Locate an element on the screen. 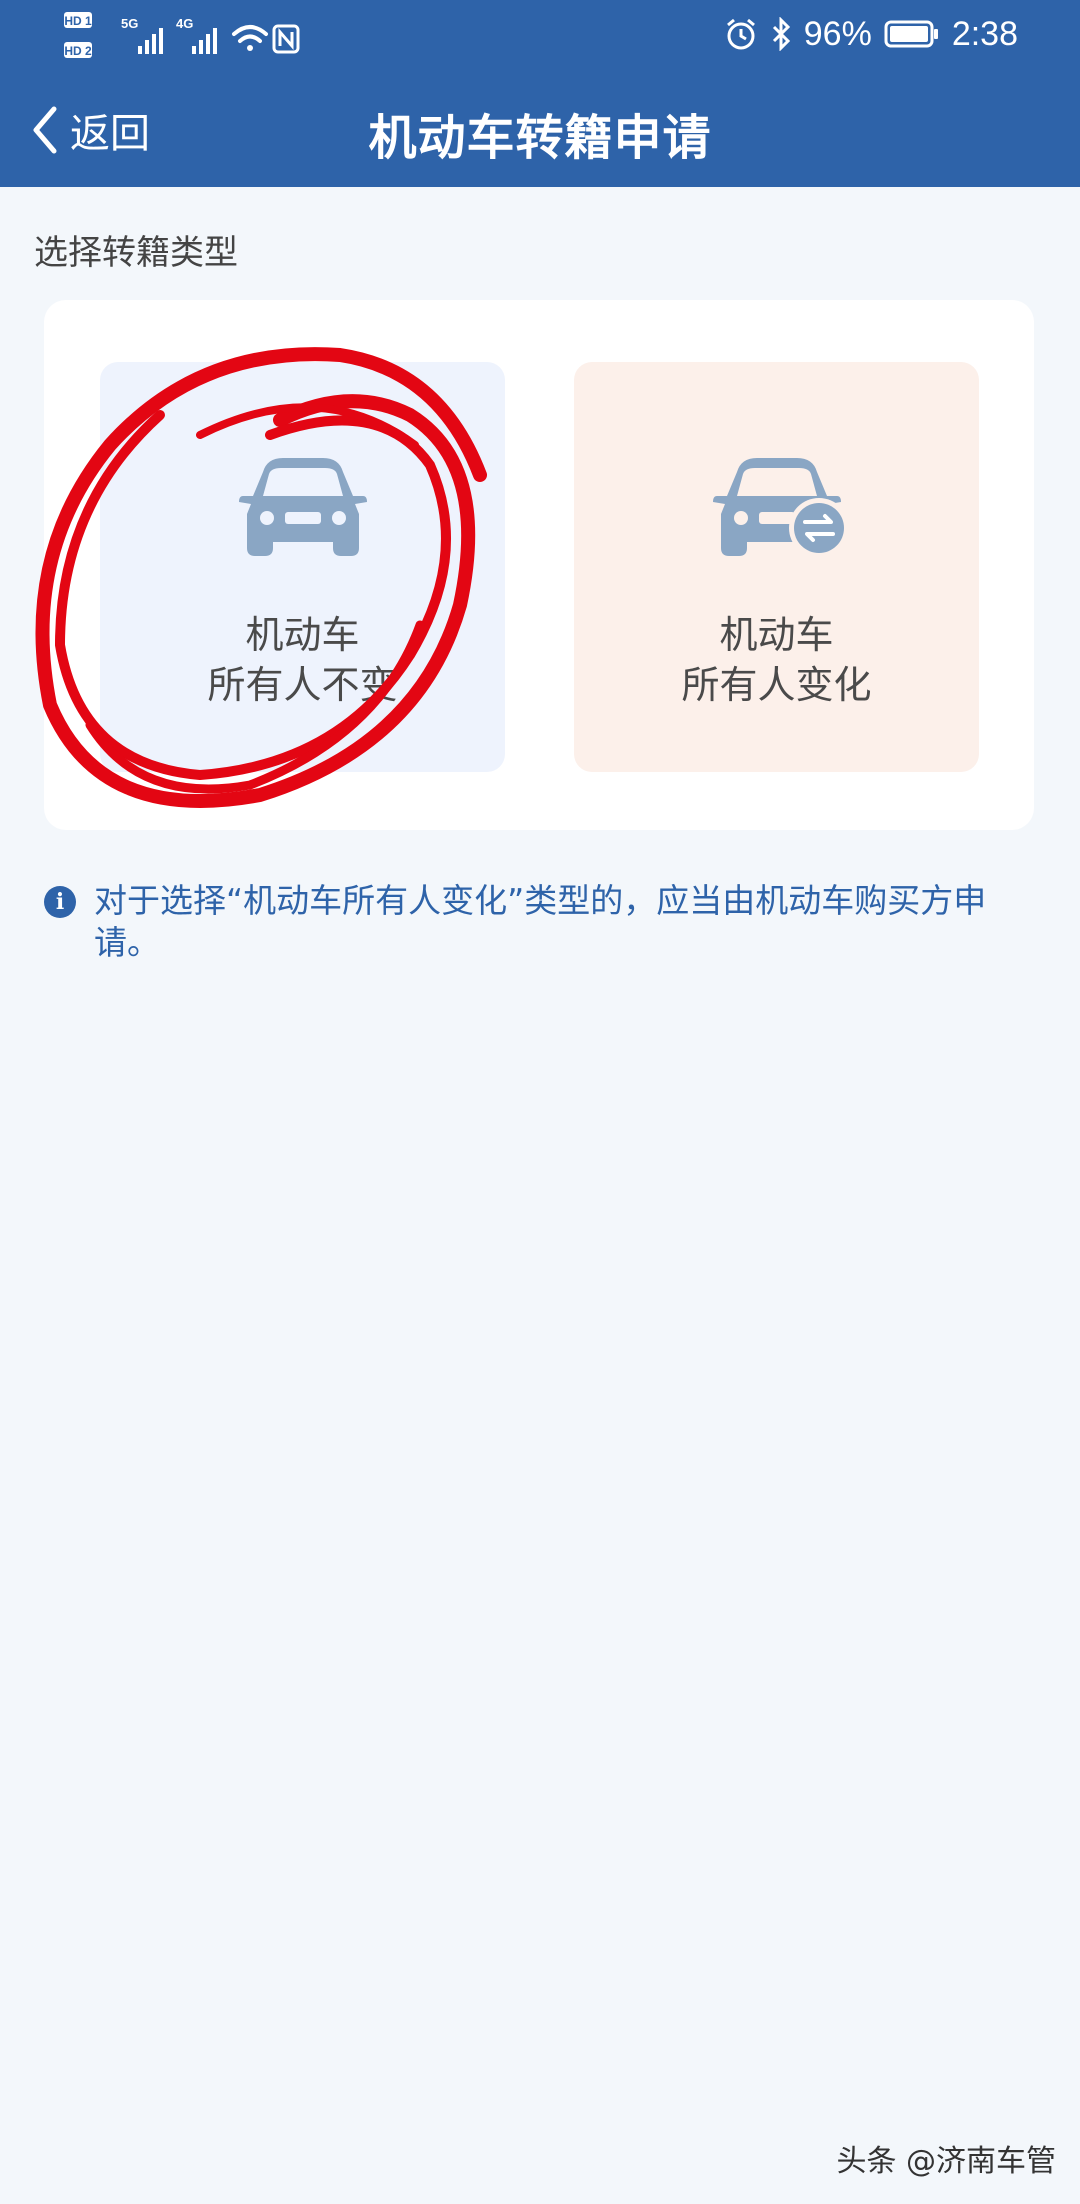  status-right: 96% 2:38 is located at coordinates (871, 34).